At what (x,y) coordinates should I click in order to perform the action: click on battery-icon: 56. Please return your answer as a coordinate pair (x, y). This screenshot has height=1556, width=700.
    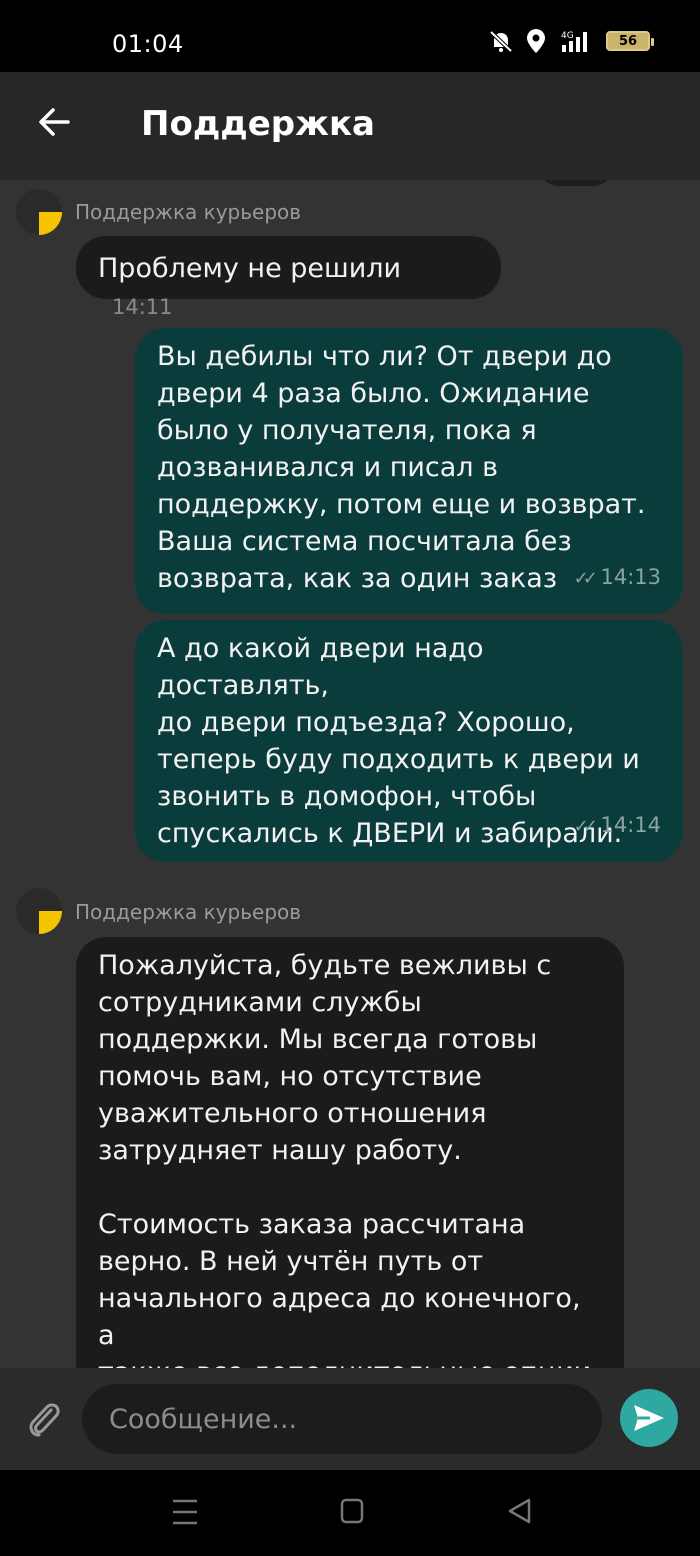
    Looking at the image, I should click on (630, 41).